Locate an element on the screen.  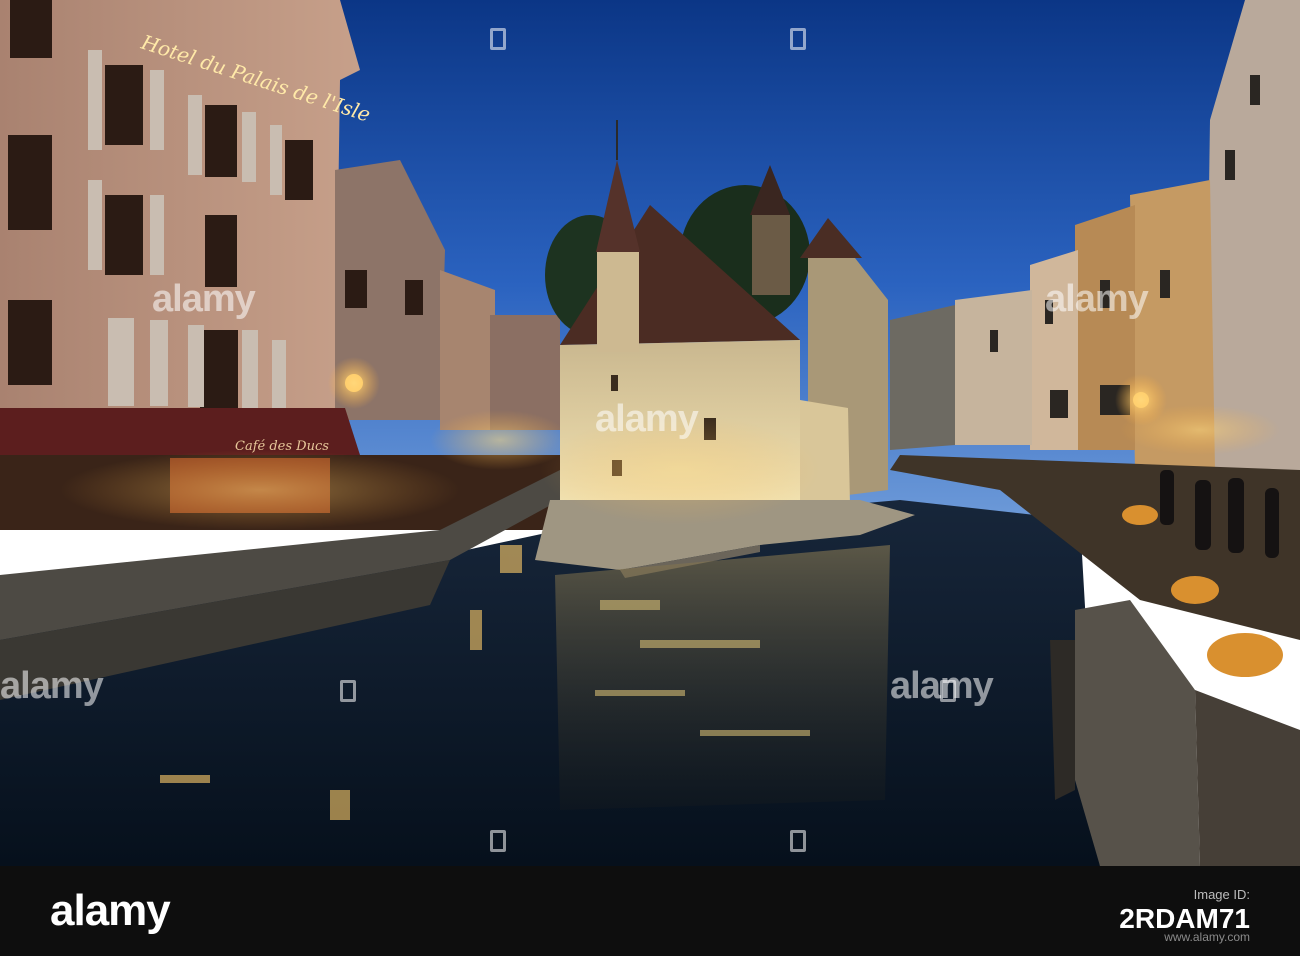
site-url: www.alamy.com is located at coordinates (1207, 937).